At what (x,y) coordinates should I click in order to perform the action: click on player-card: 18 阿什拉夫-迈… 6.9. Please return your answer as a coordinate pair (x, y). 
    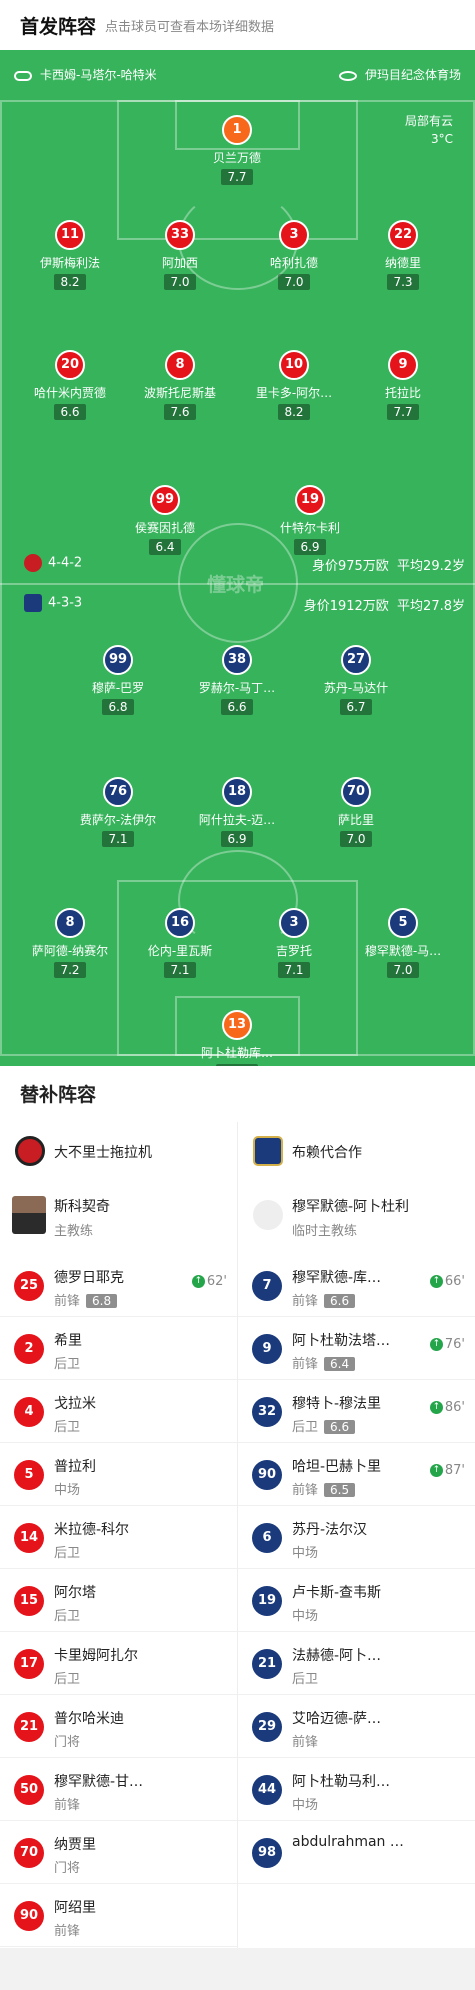
    Looking at the image, I should click on (237, 812).